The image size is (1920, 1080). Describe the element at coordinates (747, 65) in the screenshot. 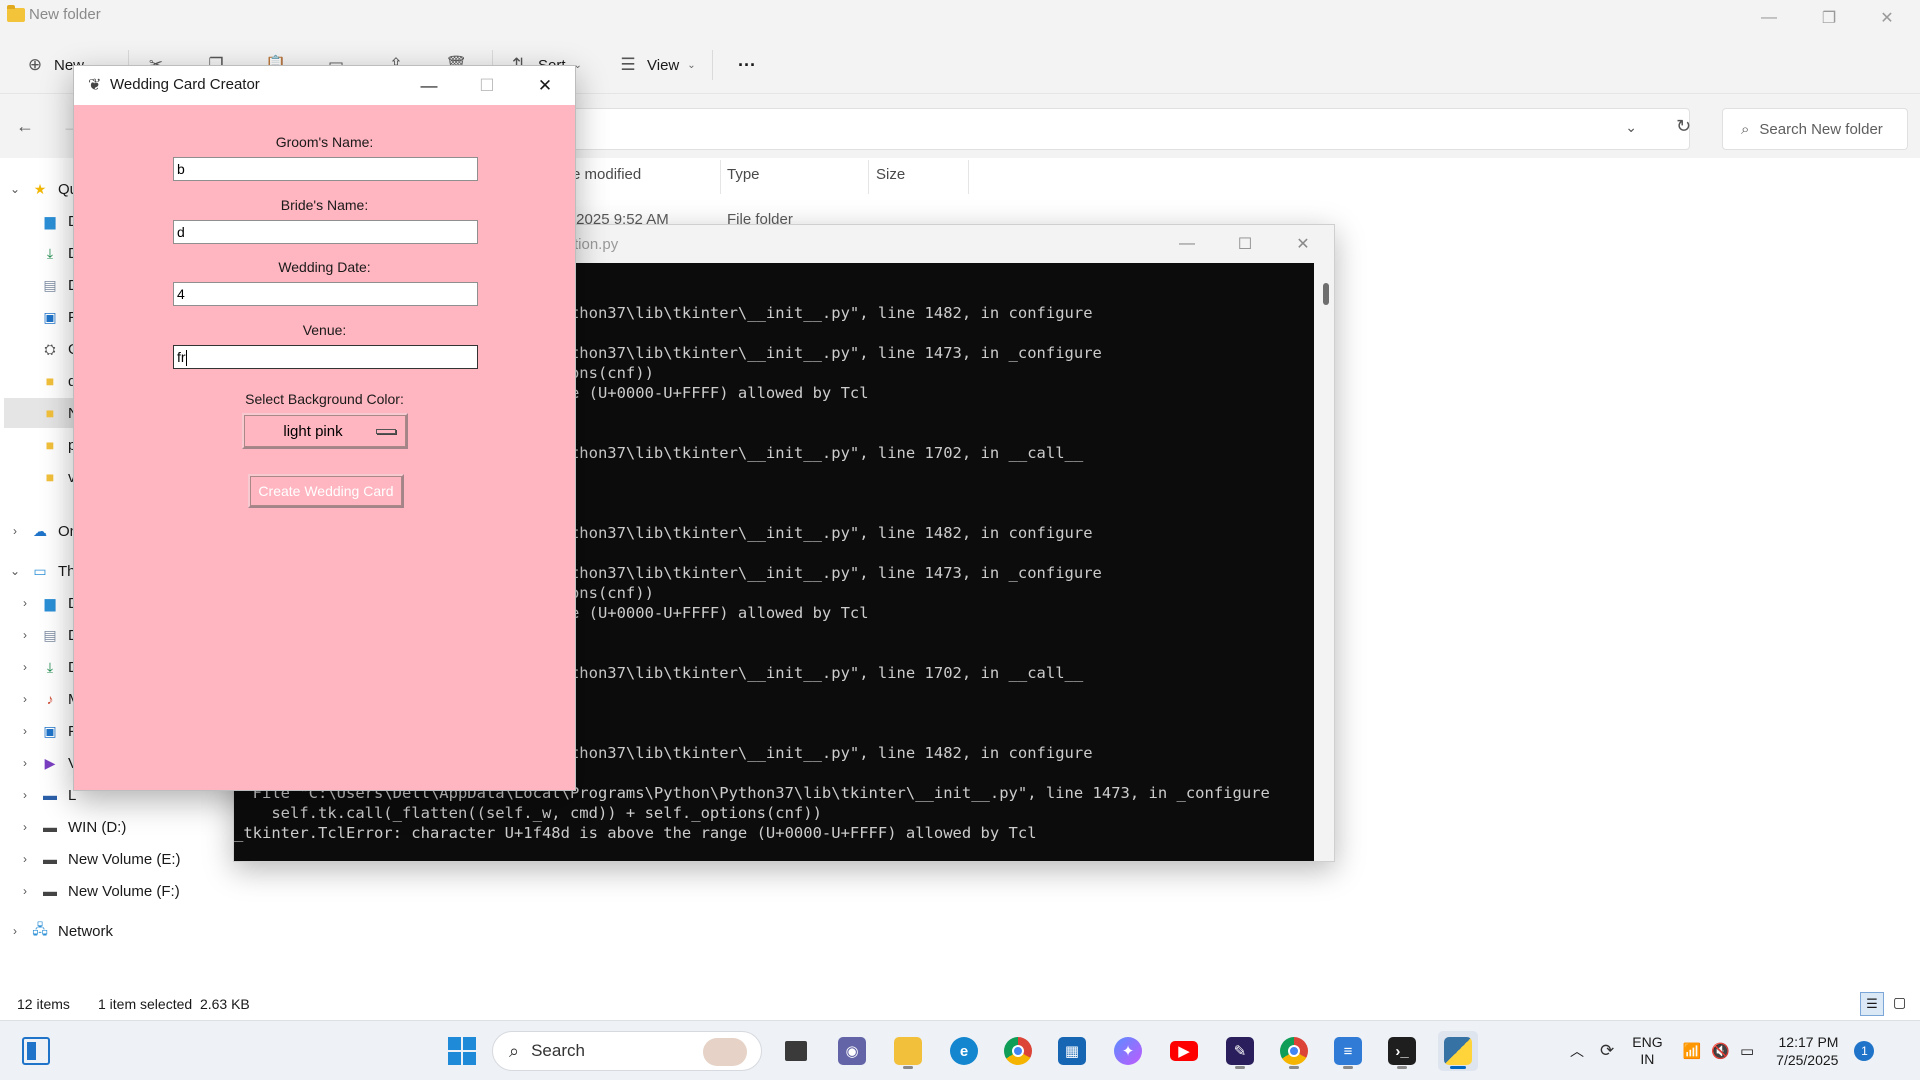

I see `more-options-button: ···` at that location.